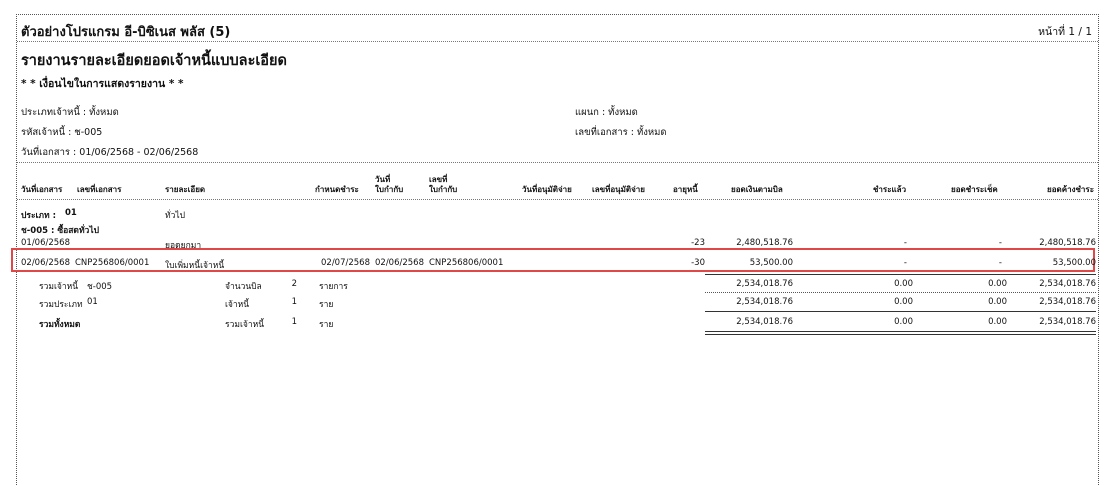  What do you see at coordinates (389, 184) in the screenshot?
I see `col-inv-date: วันที่ ใบกำกับ` at bounding box center [389, 184].